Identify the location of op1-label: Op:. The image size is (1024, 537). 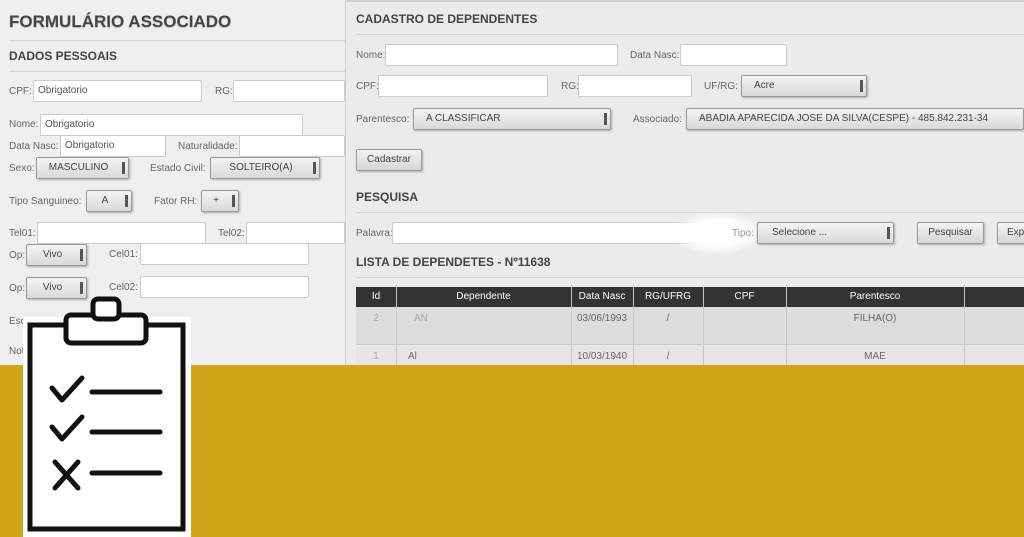
(17, 255).